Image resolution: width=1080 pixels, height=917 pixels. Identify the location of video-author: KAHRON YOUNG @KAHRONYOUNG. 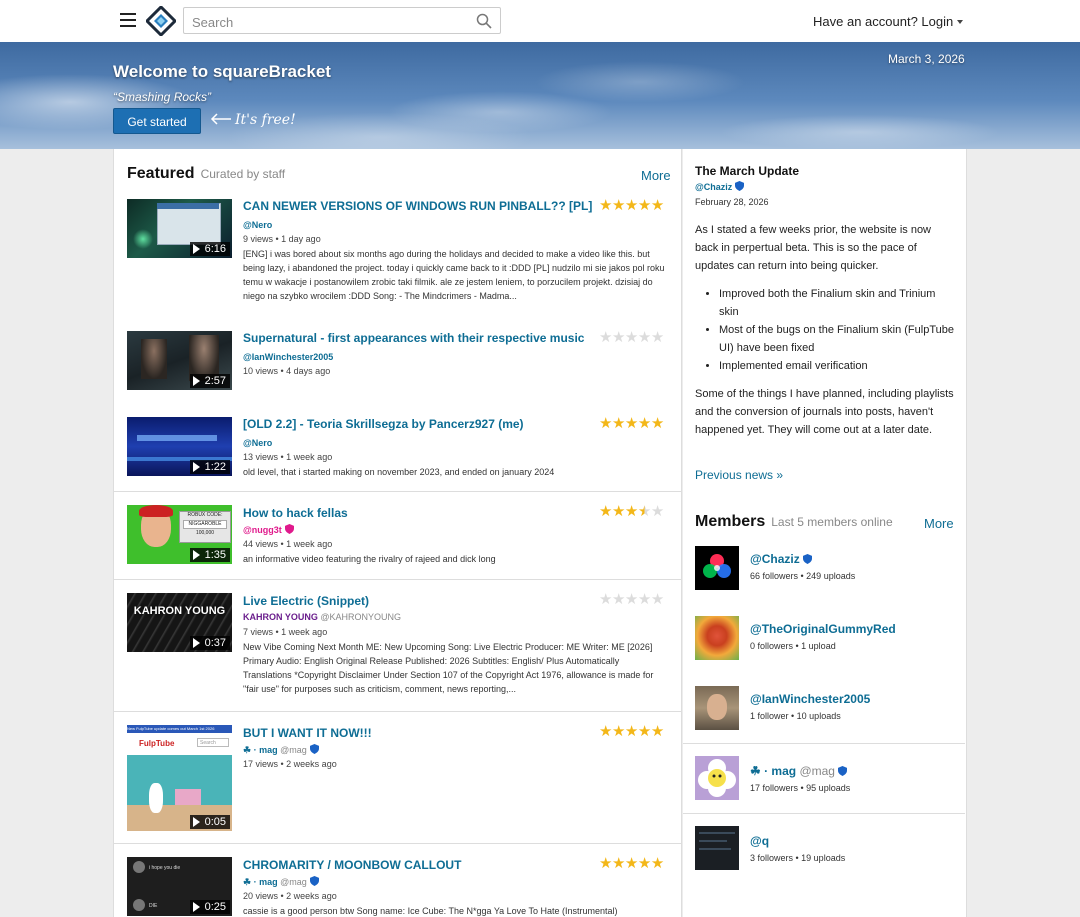
(322, 617).